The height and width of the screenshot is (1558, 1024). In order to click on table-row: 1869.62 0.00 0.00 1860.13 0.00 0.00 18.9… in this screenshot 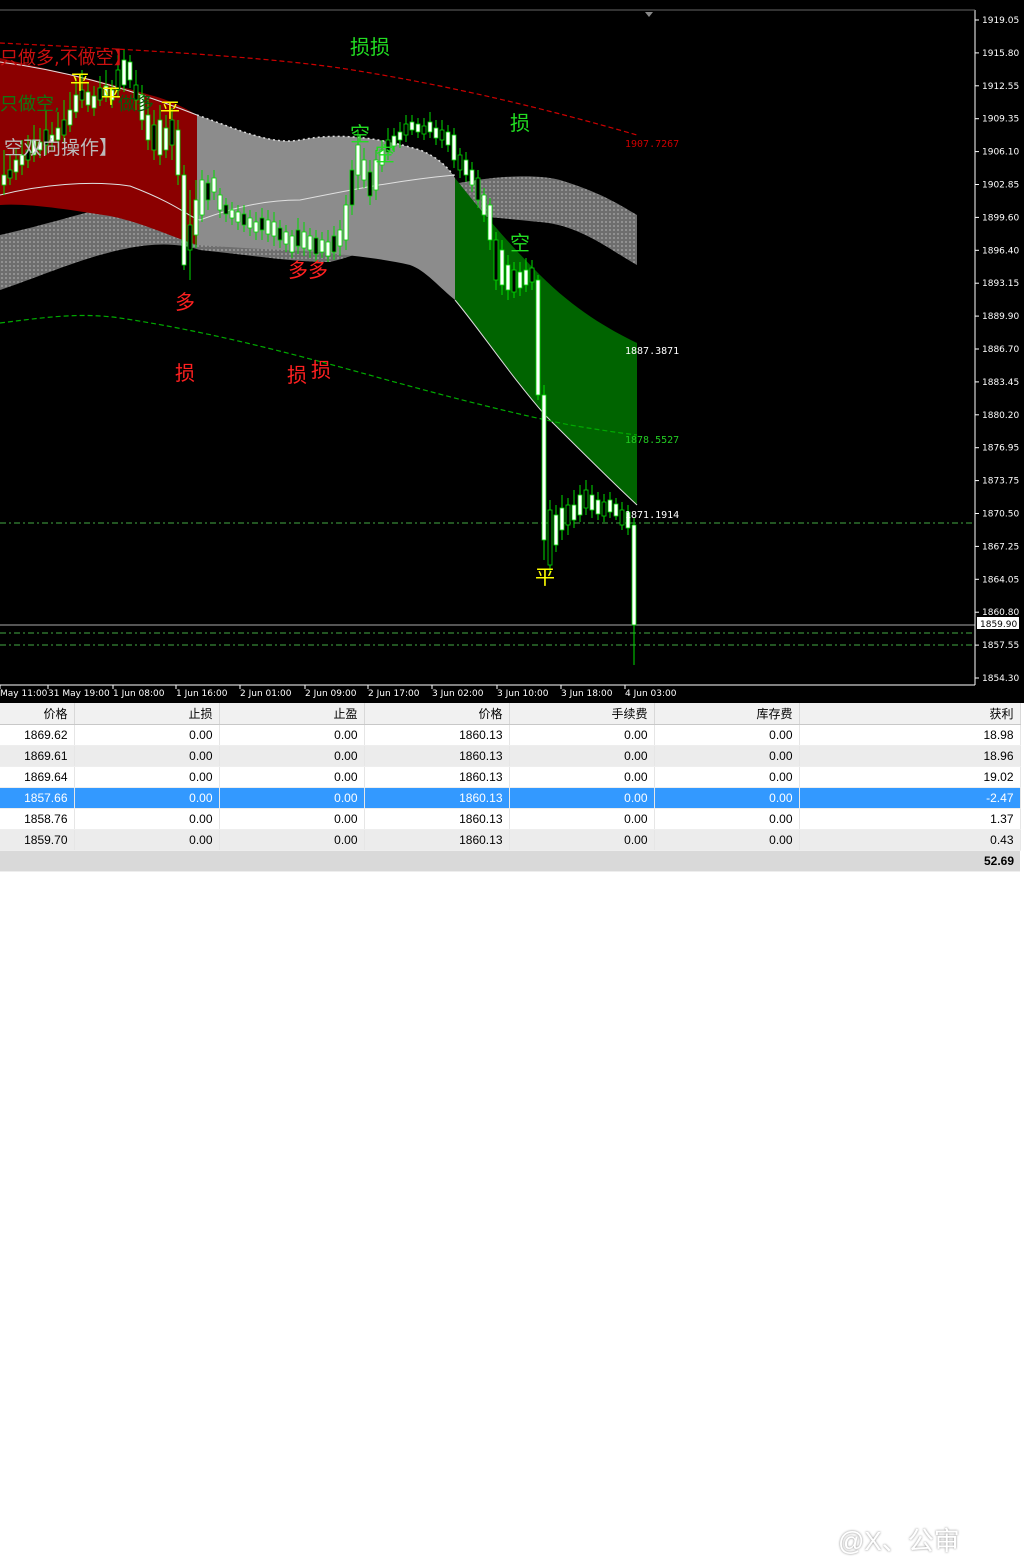, I will do `click(510, 735)`.